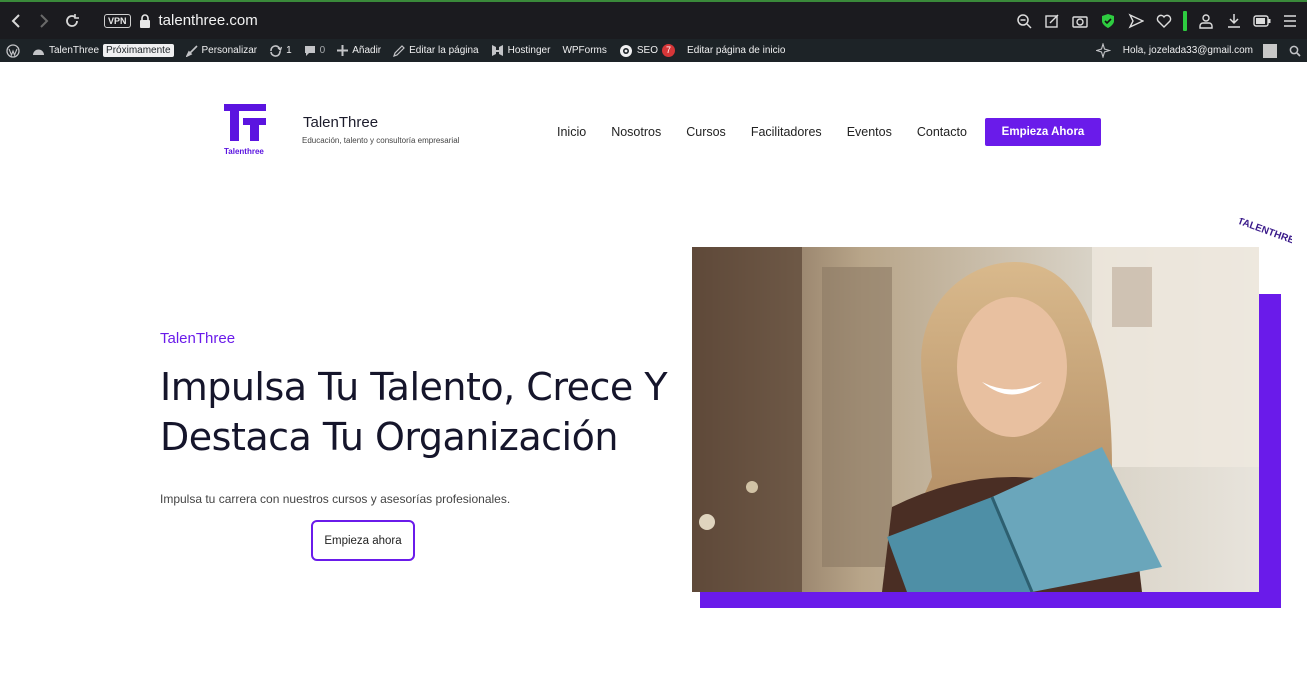  What do you see at coordinates (138, 50) in the screenshot?
I see `status-badge: Próximamente` at bounding box center [138, 50].